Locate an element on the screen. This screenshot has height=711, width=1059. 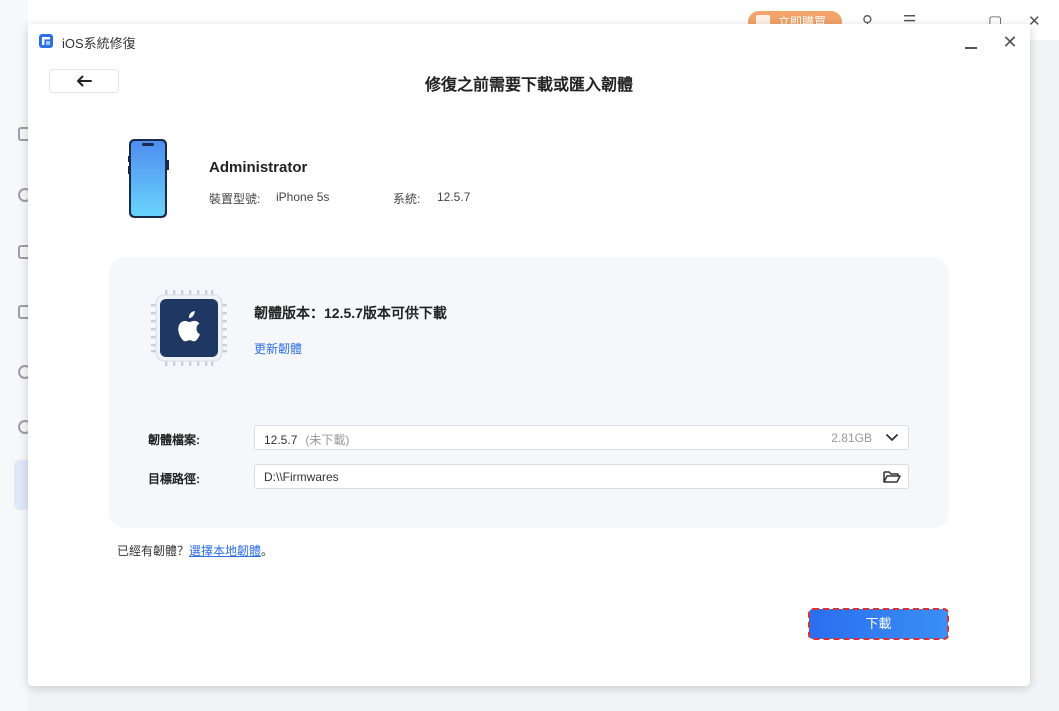
already-have-firmware: 已經有韌體？選擇本地韌體。 is located at coordinates (195, 550).